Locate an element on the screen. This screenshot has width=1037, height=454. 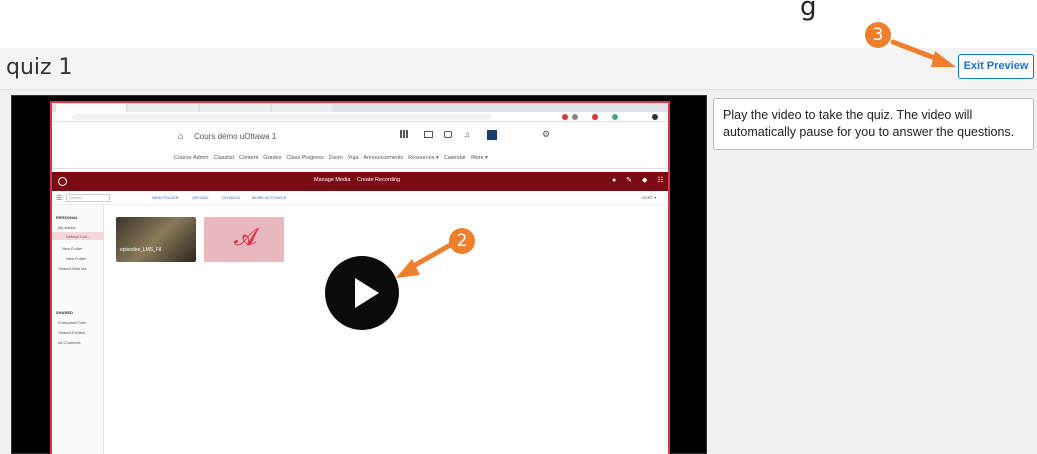
step-3-badge: 3 is located at coordinates (878, 35).